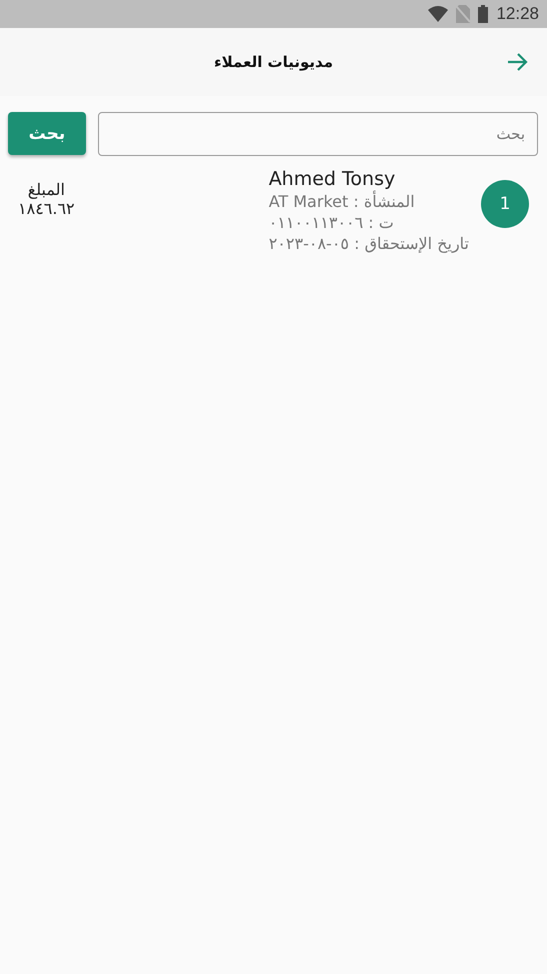  Describe the element at coordinates (341, 201) in the screenshot. I see `company-text: المنشأة : AT Market` at that location.